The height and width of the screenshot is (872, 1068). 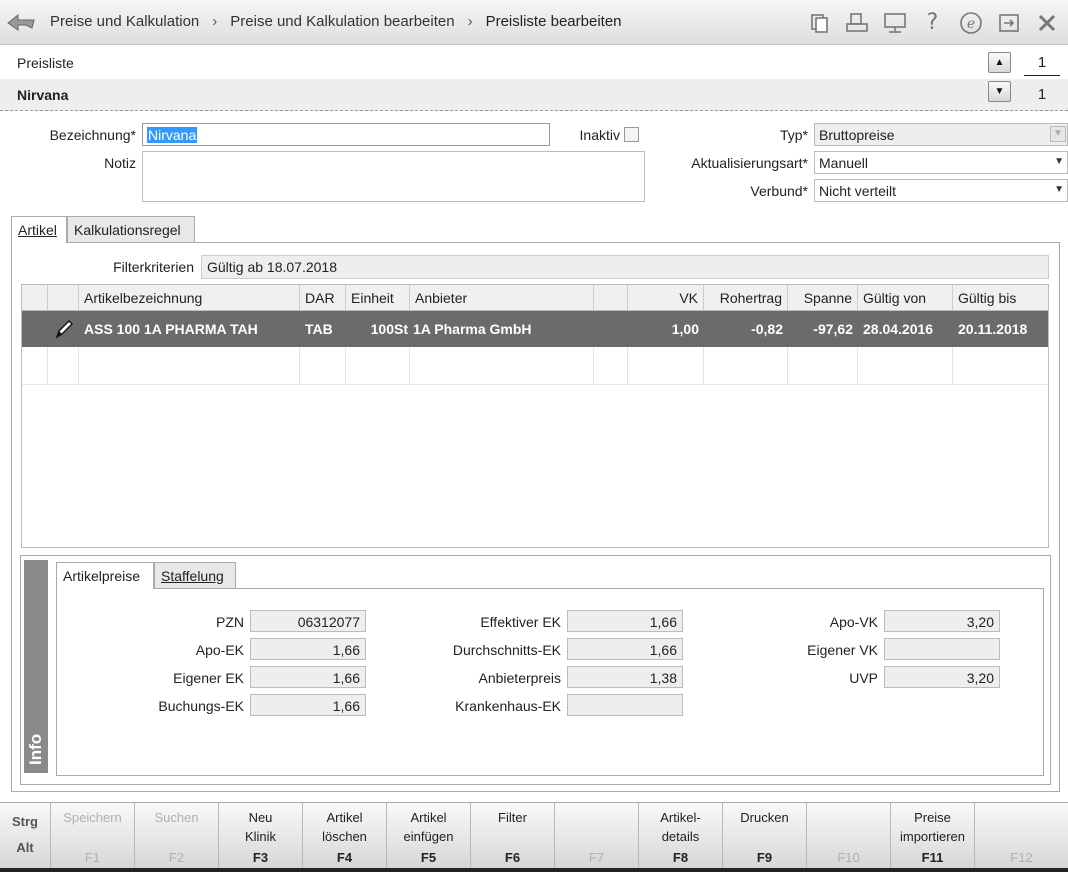 I want to click on cell-gueltig-bis: 20.11.2018, so click(x=993, y=329).